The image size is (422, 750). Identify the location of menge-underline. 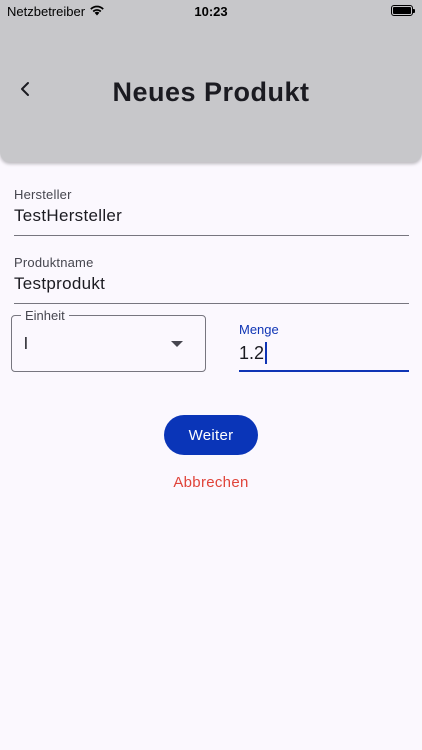
(324, 371).